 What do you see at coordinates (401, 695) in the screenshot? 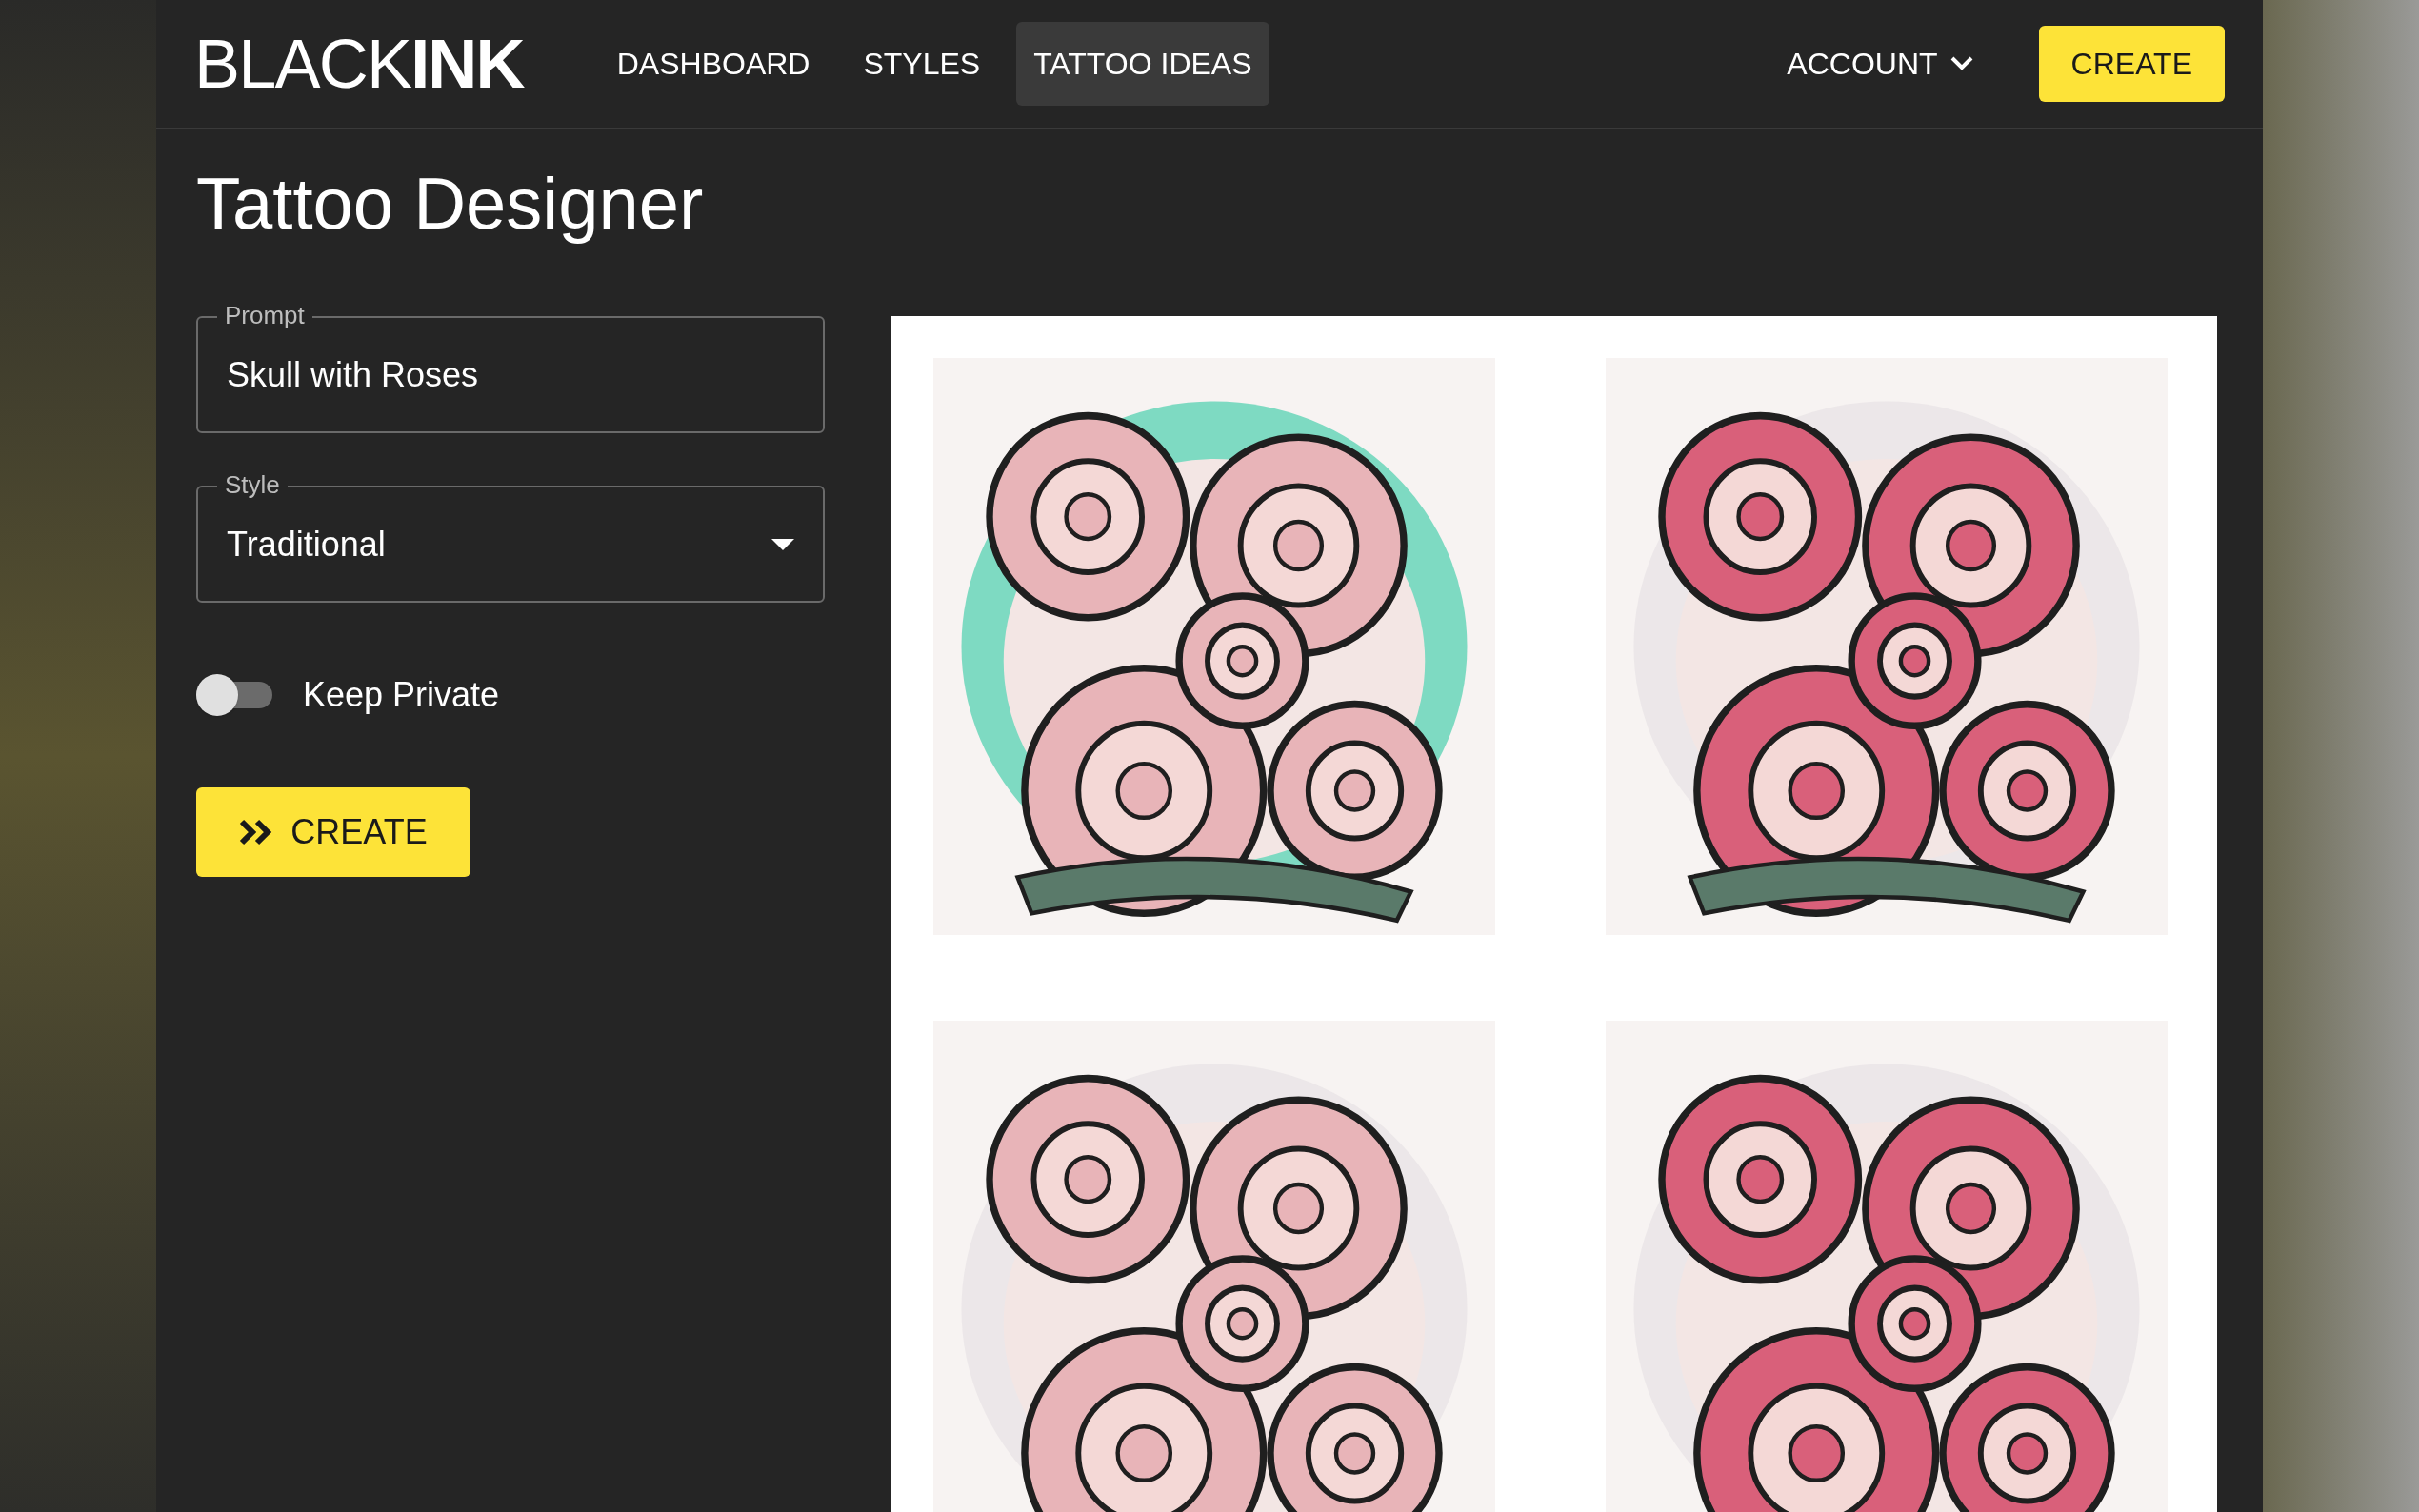
I see `toggle-label: Keep Private` at bounding box center [401, 695].